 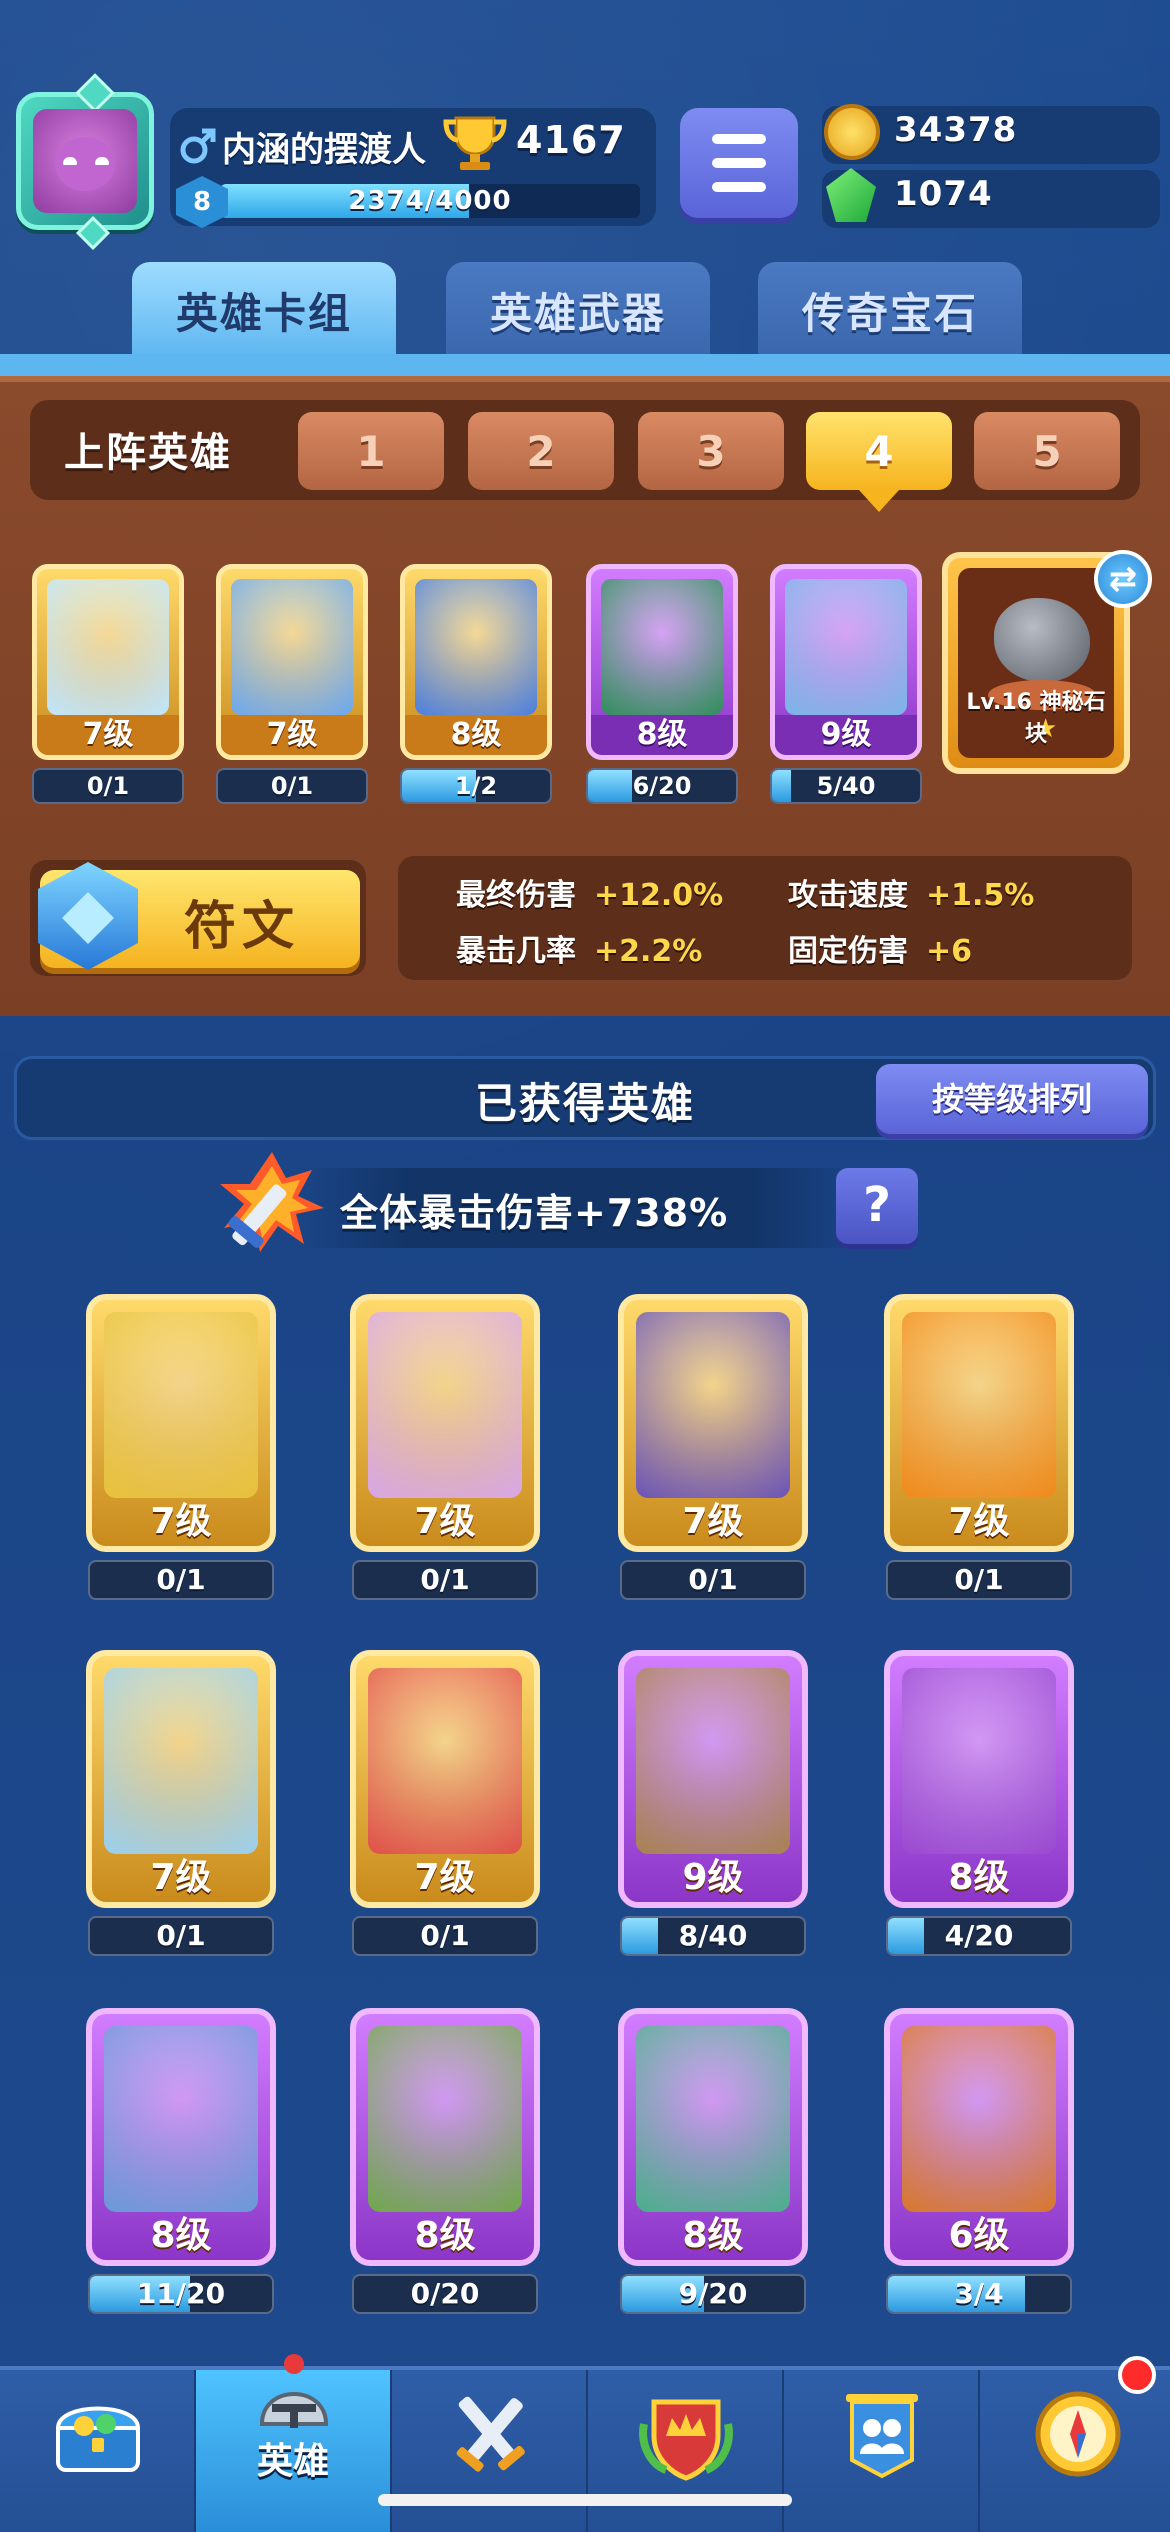 What do you see at coordinates (578, 310) in the screenshot?
I see `tab-hero-weapons: 英雄武器` at bounding box center [578, 310].